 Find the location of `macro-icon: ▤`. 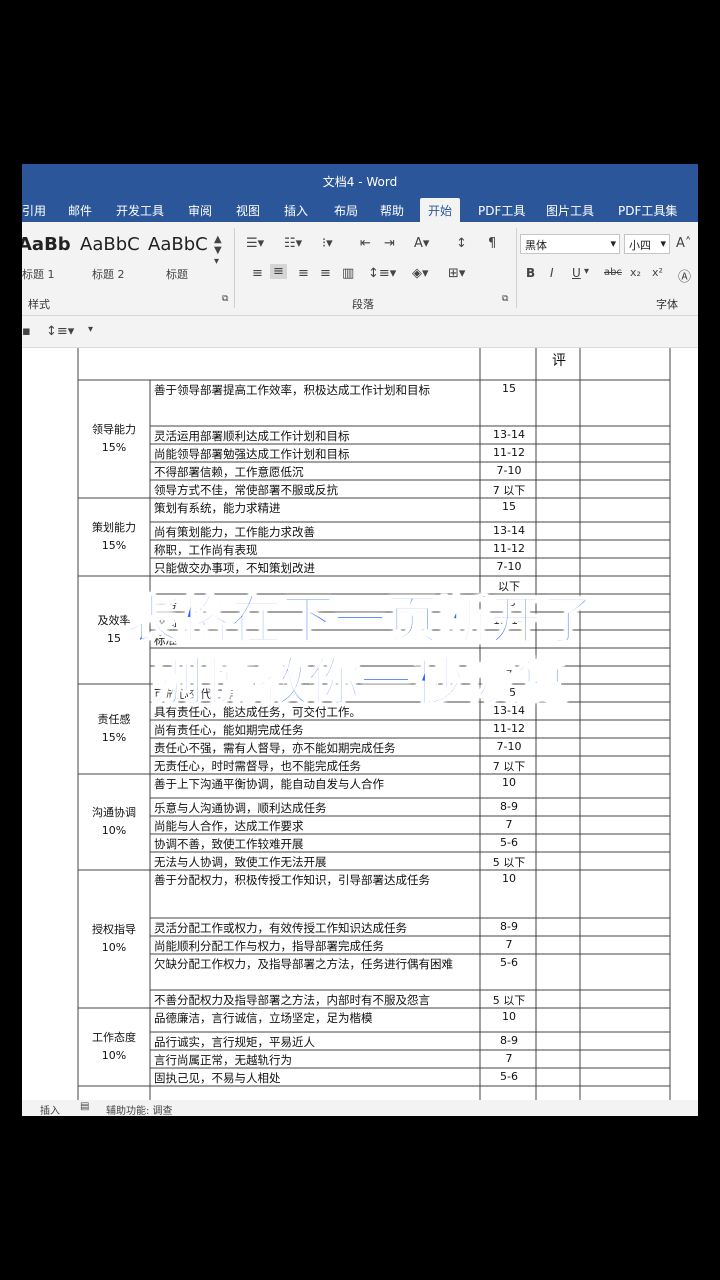

macro-icon: ▤ is located at coordinates (84, 1106).